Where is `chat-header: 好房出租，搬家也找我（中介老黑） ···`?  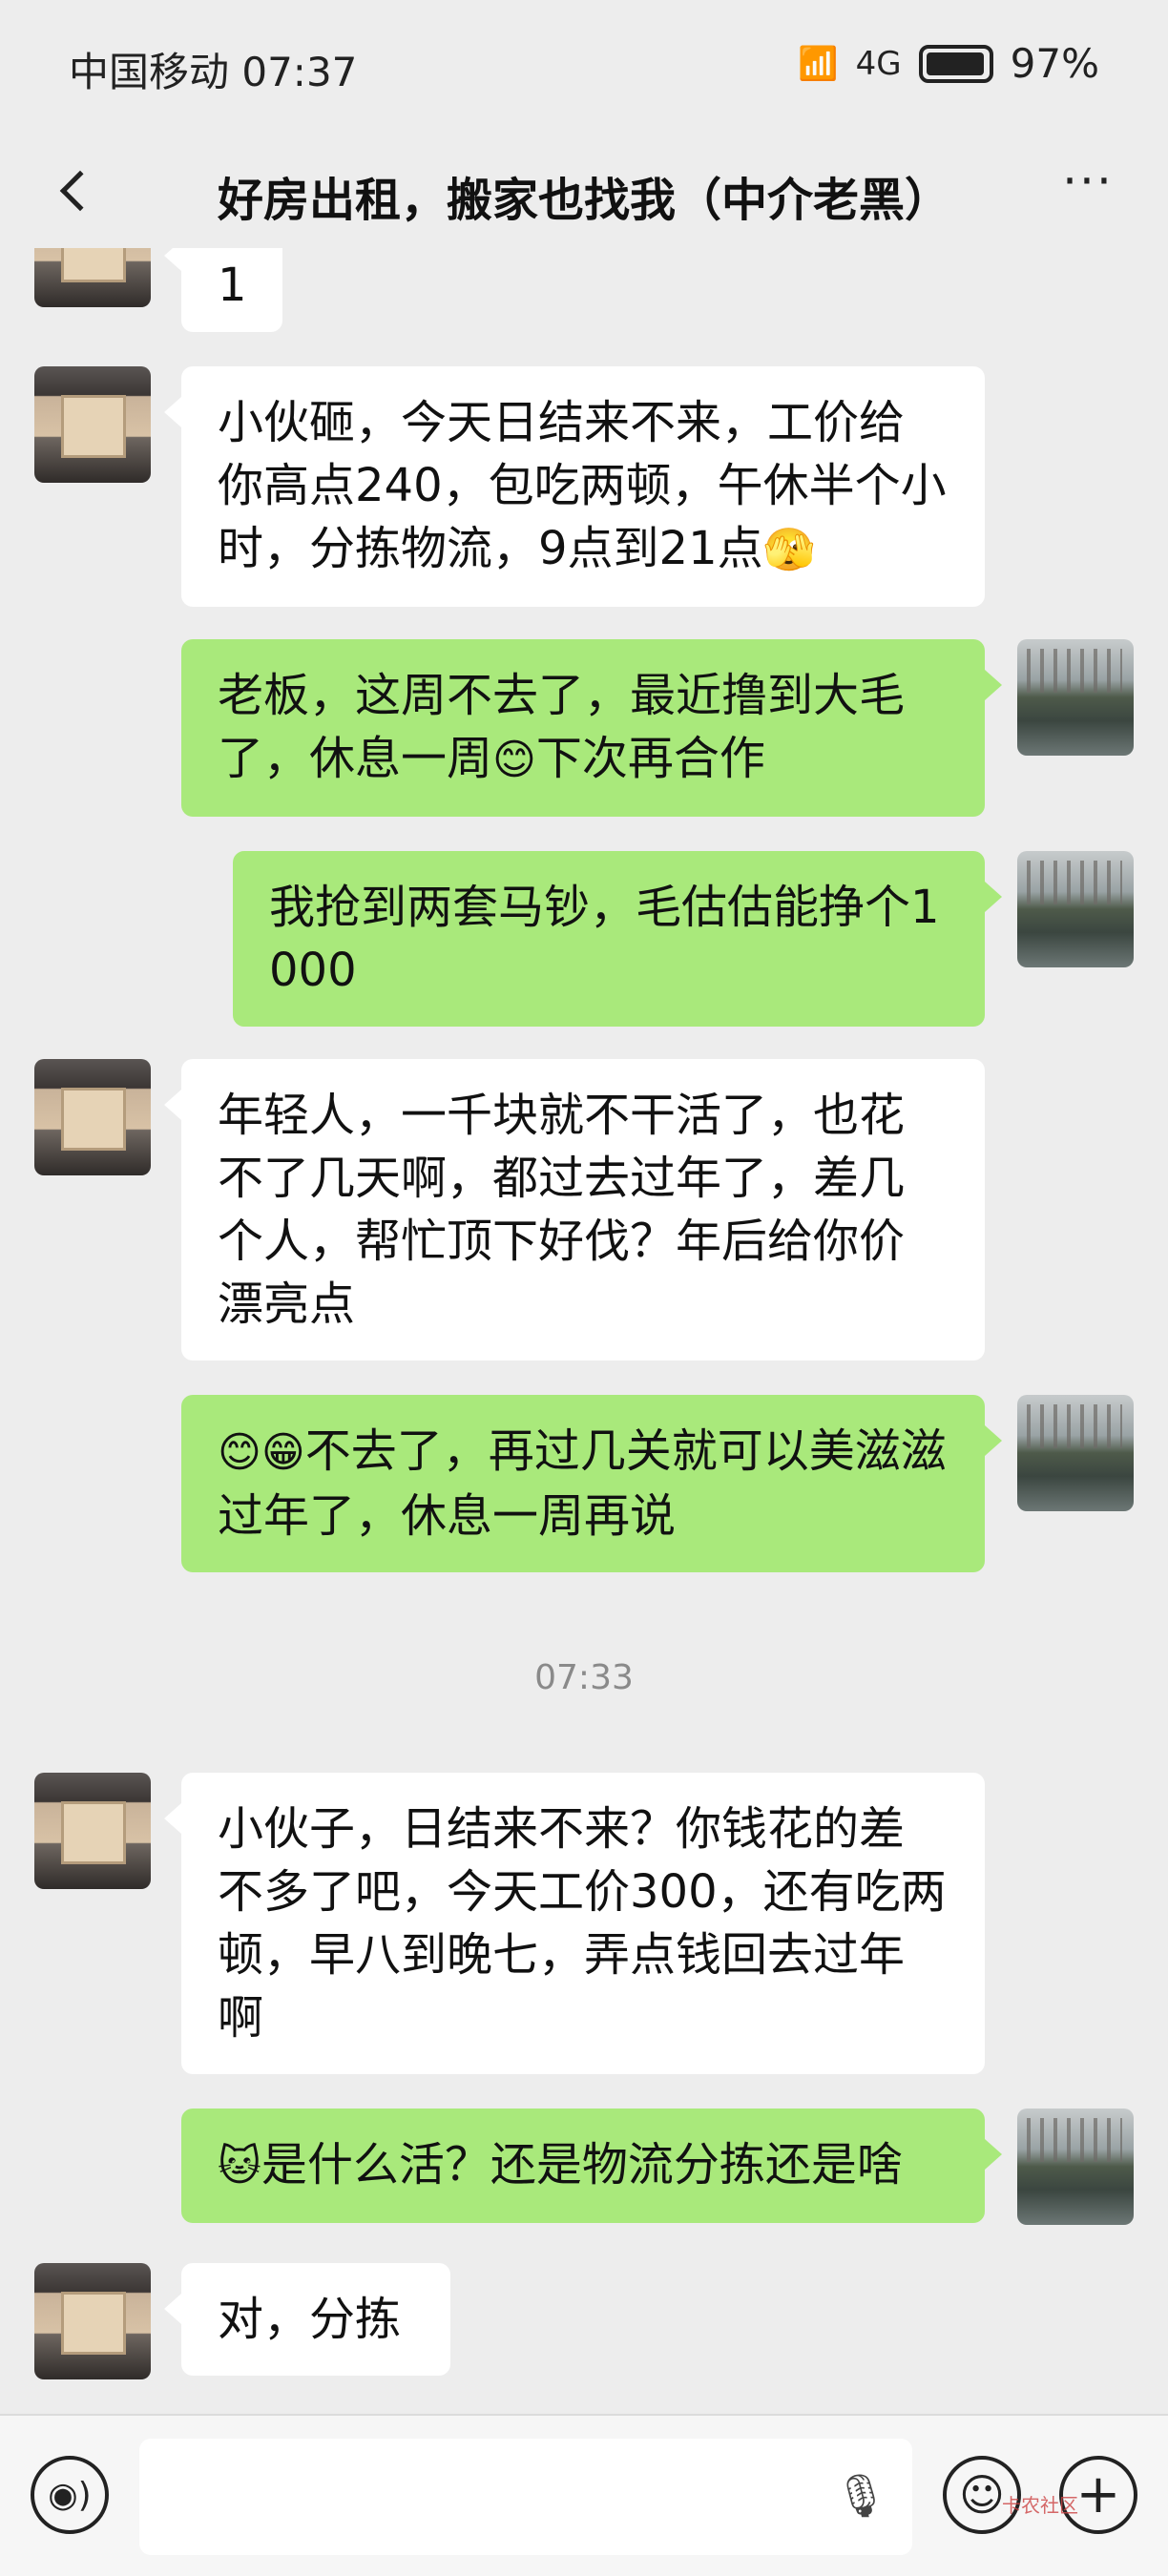
chat-header: 好房出租，搬家也找我（中介老黑） ··· is located at coordinates (584, 191).